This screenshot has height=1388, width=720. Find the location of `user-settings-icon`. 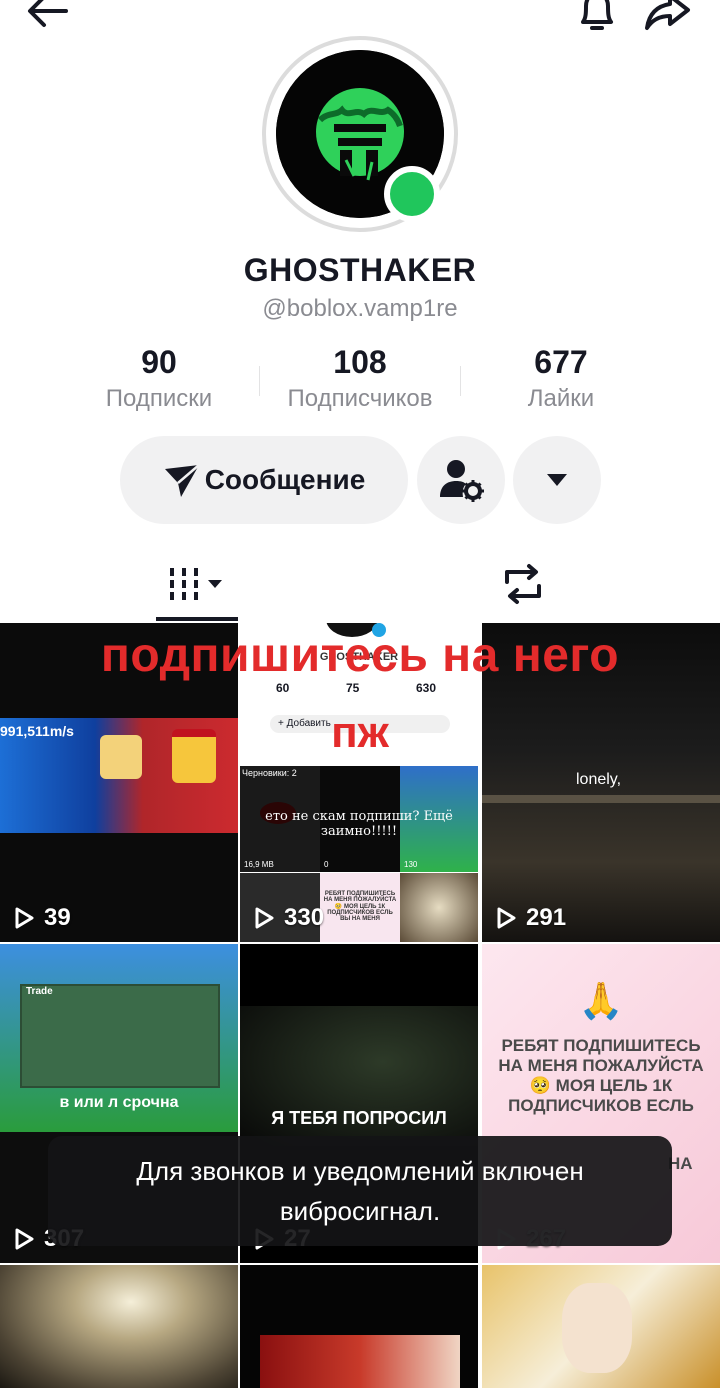

user-settings-icon is located at coordinates (462, 481).